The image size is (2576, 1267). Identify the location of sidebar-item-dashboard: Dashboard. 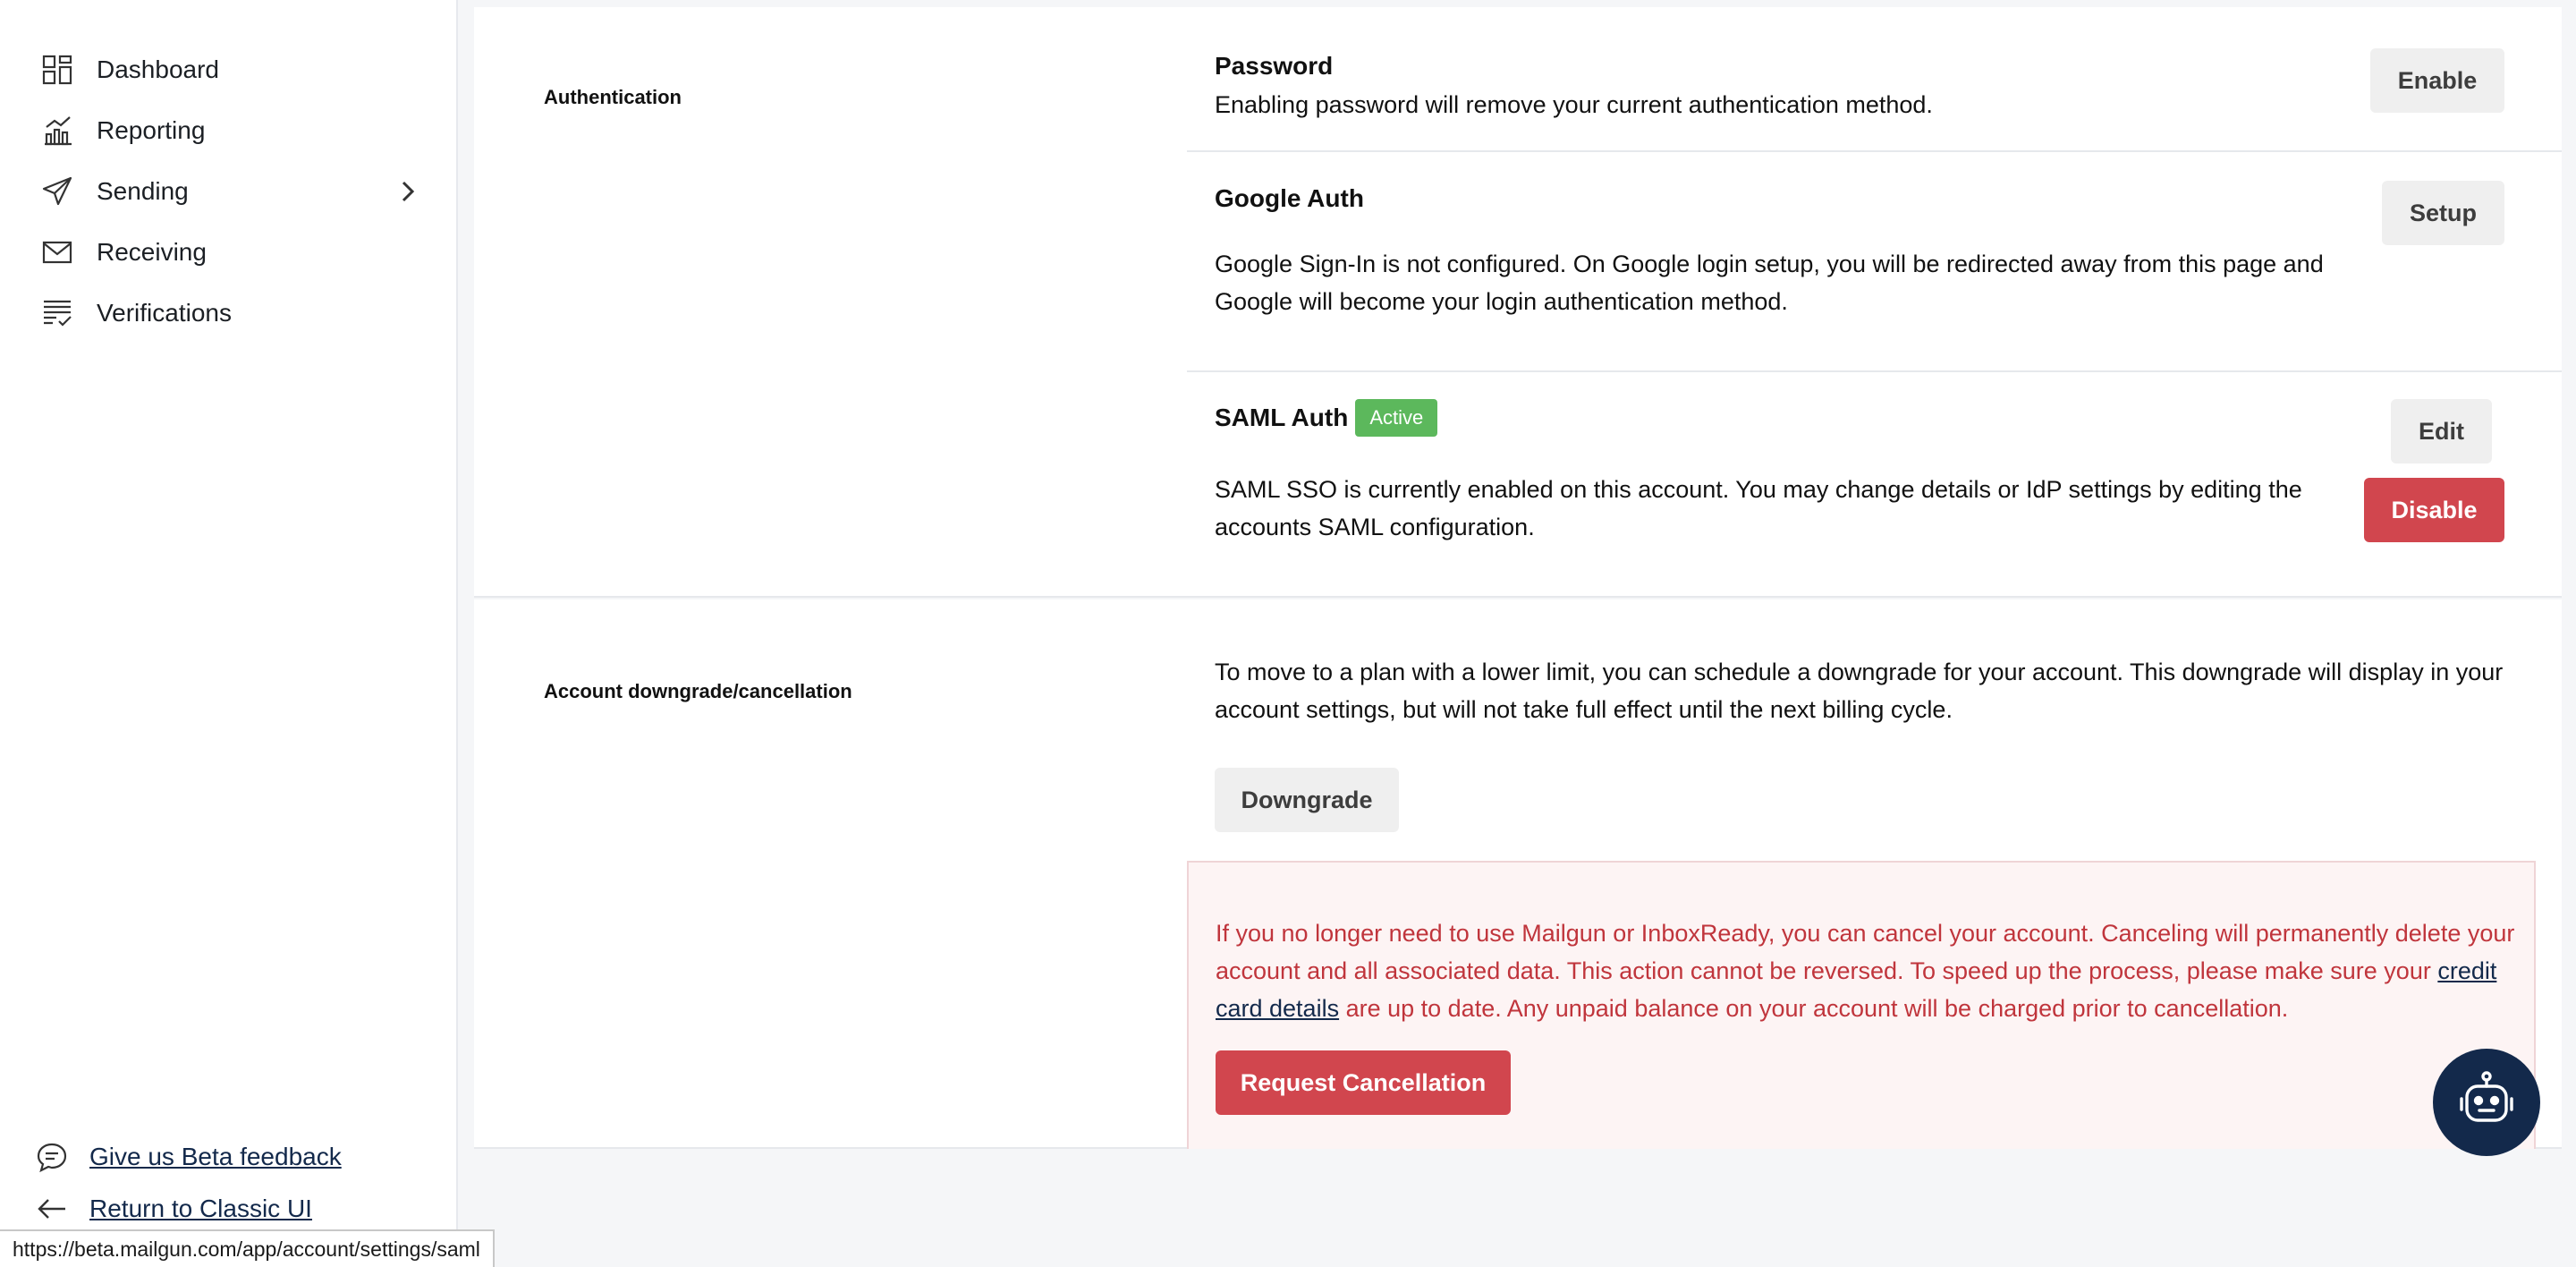
(229, 70).